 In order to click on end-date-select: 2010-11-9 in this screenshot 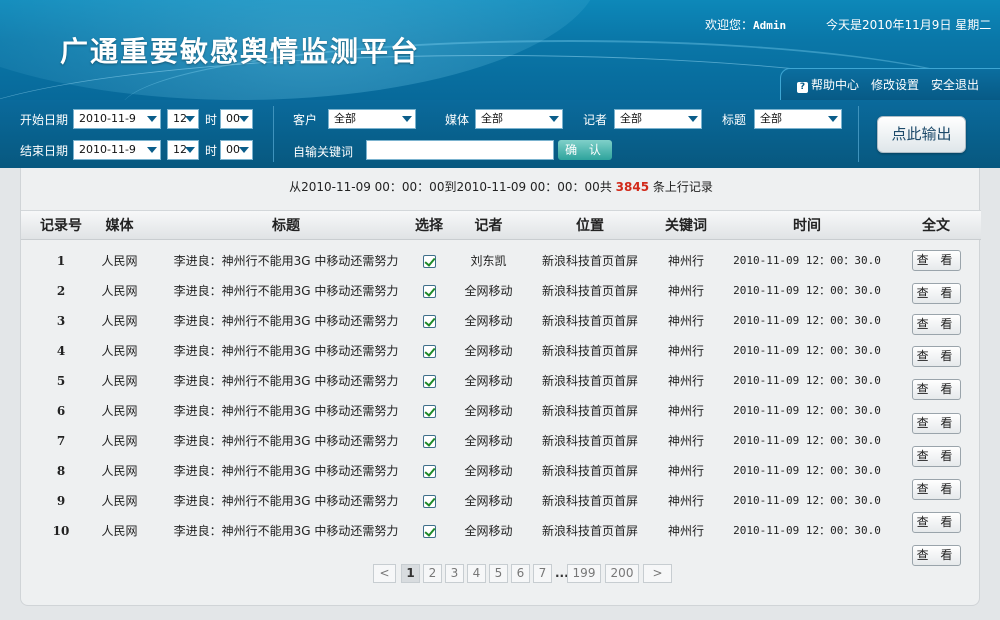, I will do `click(117, 150)`.